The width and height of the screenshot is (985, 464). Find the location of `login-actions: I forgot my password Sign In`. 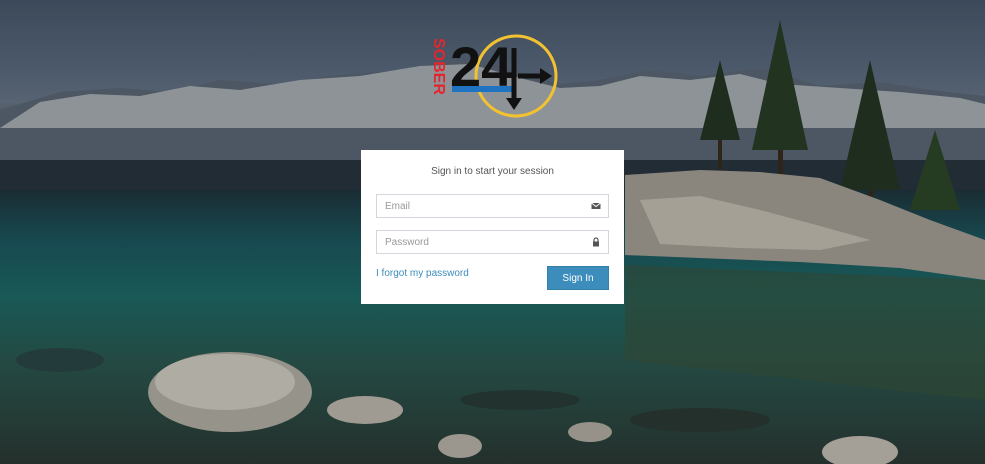

login-actions: I forgot my password Sign In is located at coordinates (492, 278).